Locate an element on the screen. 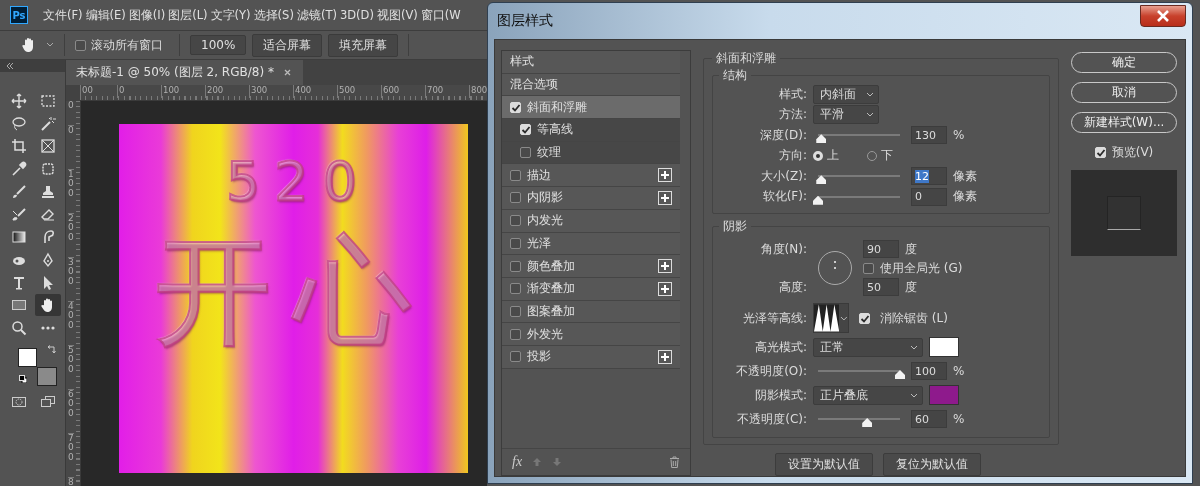 This screenshot has width=1200, height=486. dropdown: 平滑 is located at coordinates (846, 115).